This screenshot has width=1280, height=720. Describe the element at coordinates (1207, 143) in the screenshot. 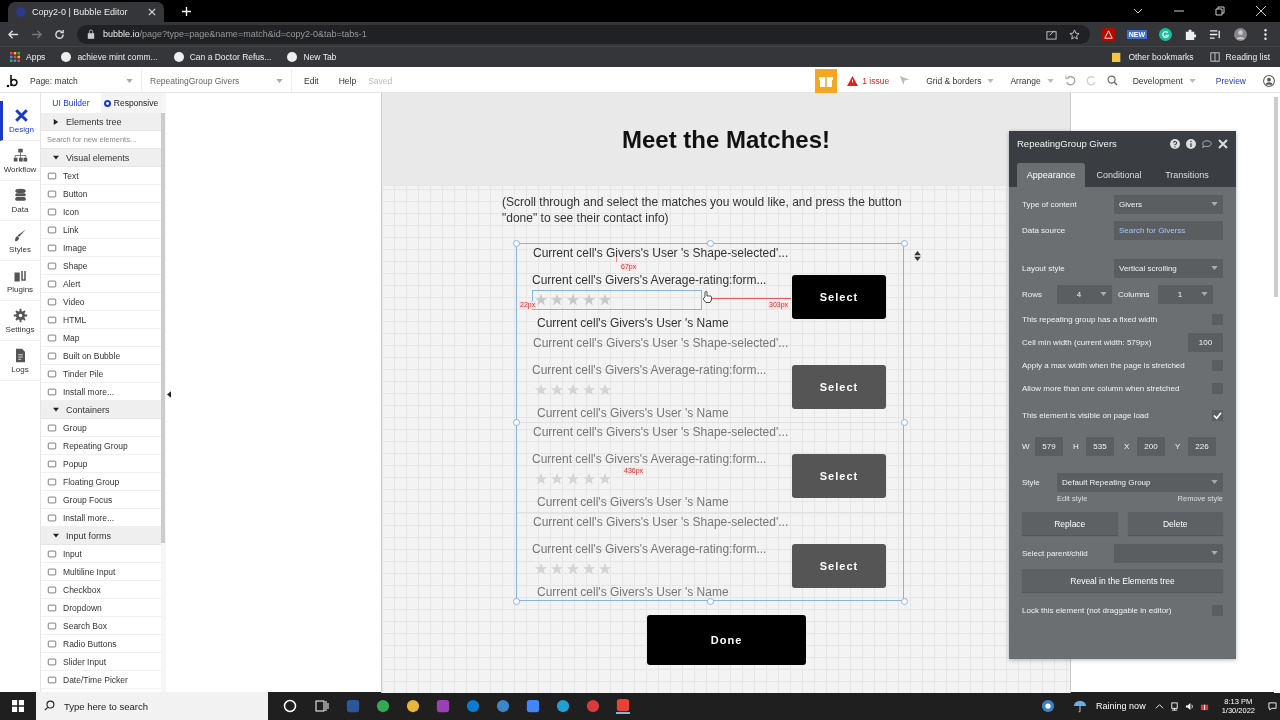

I see `comment-icon` at that location.